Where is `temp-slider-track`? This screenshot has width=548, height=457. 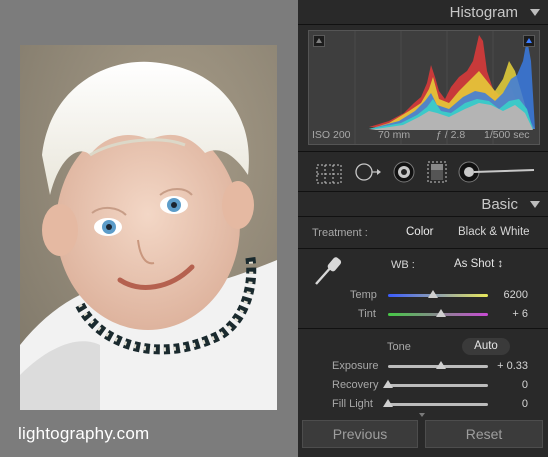
temp-slider-track is located at coordinates (438, 295).